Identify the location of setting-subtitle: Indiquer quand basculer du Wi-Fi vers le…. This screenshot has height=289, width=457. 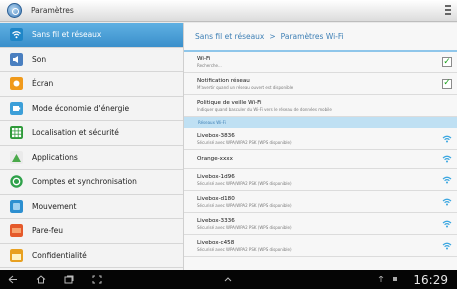
(264, 109).